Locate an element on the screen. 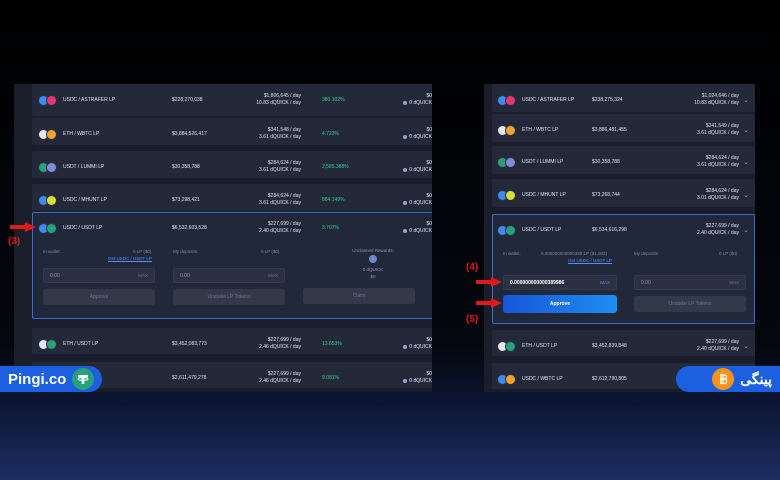 This screenshot has height=480, width=780. pair-cell: USDC / WBTC LP is located at coordinates (530, 377).